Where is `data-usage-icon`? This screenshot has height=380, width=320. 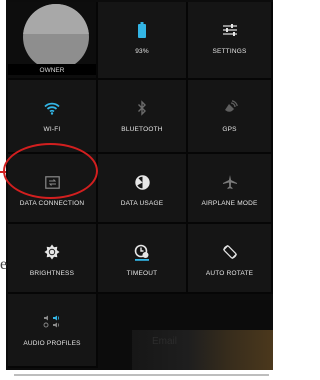 data-usage-icon is located at coordinates (142, 182).